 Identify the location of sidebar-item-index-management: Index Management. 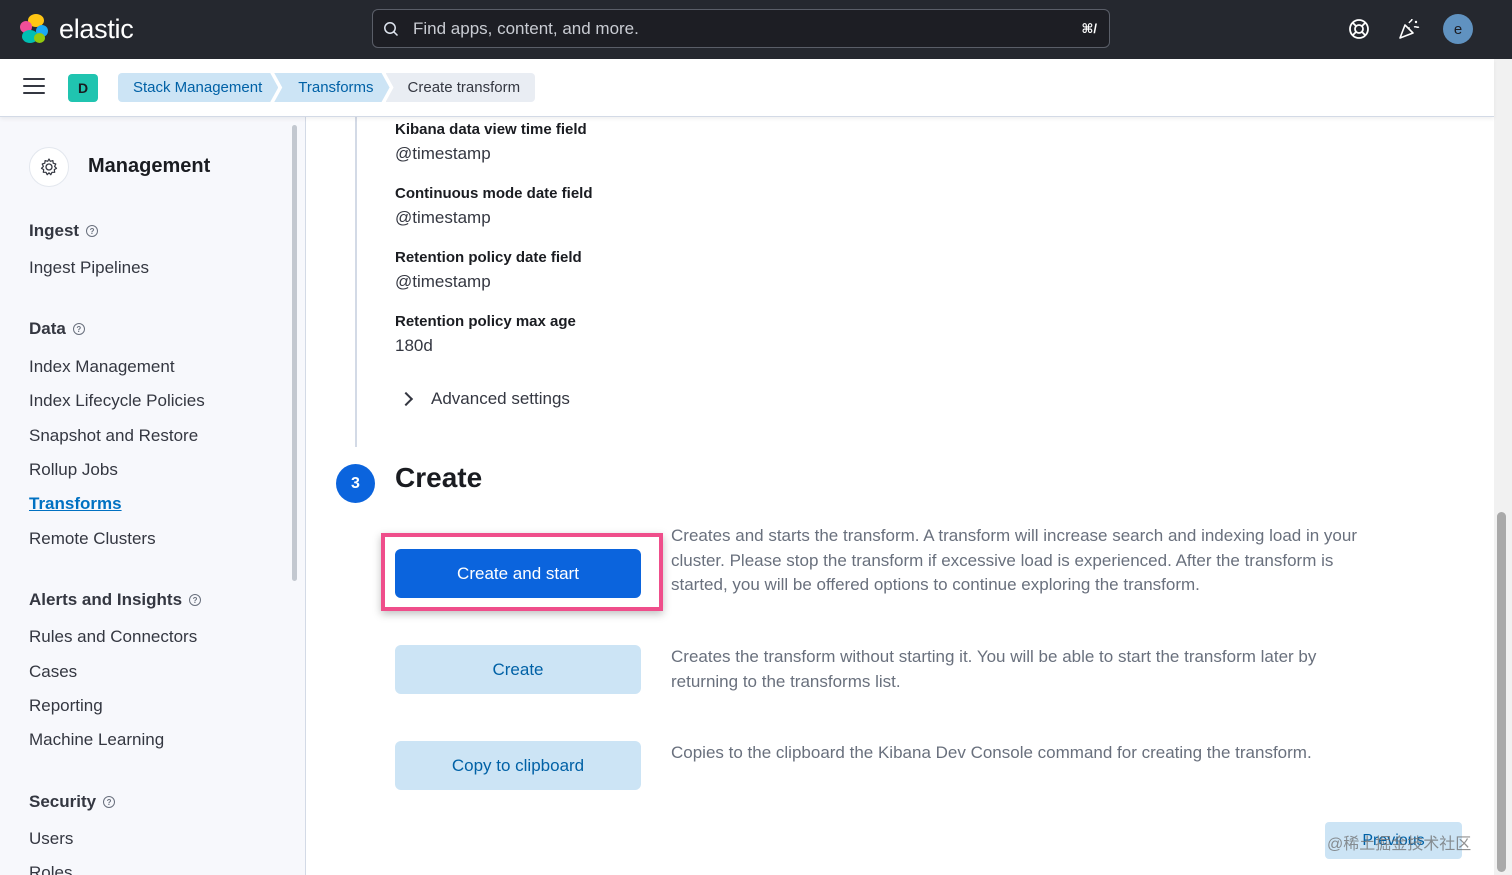
(102, 367).